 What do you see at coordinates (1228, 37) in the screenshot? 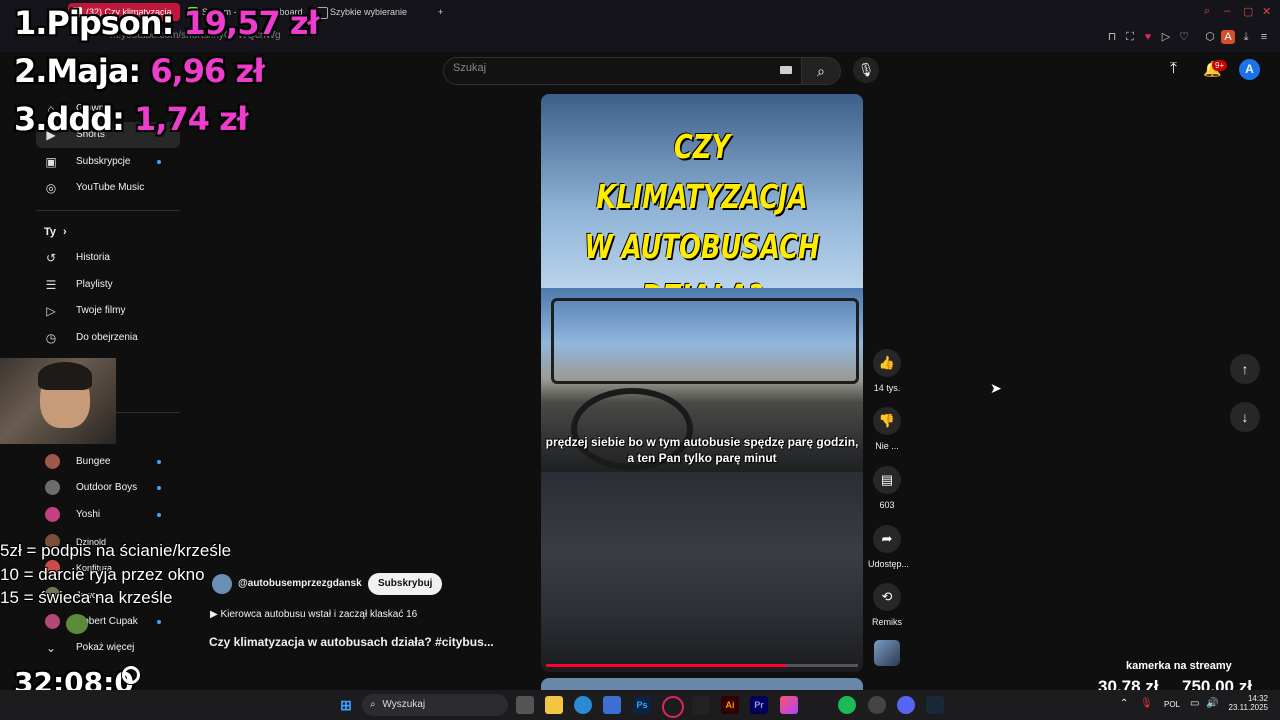
I see `profile-icon: A` at bounding box center [1228, 37].